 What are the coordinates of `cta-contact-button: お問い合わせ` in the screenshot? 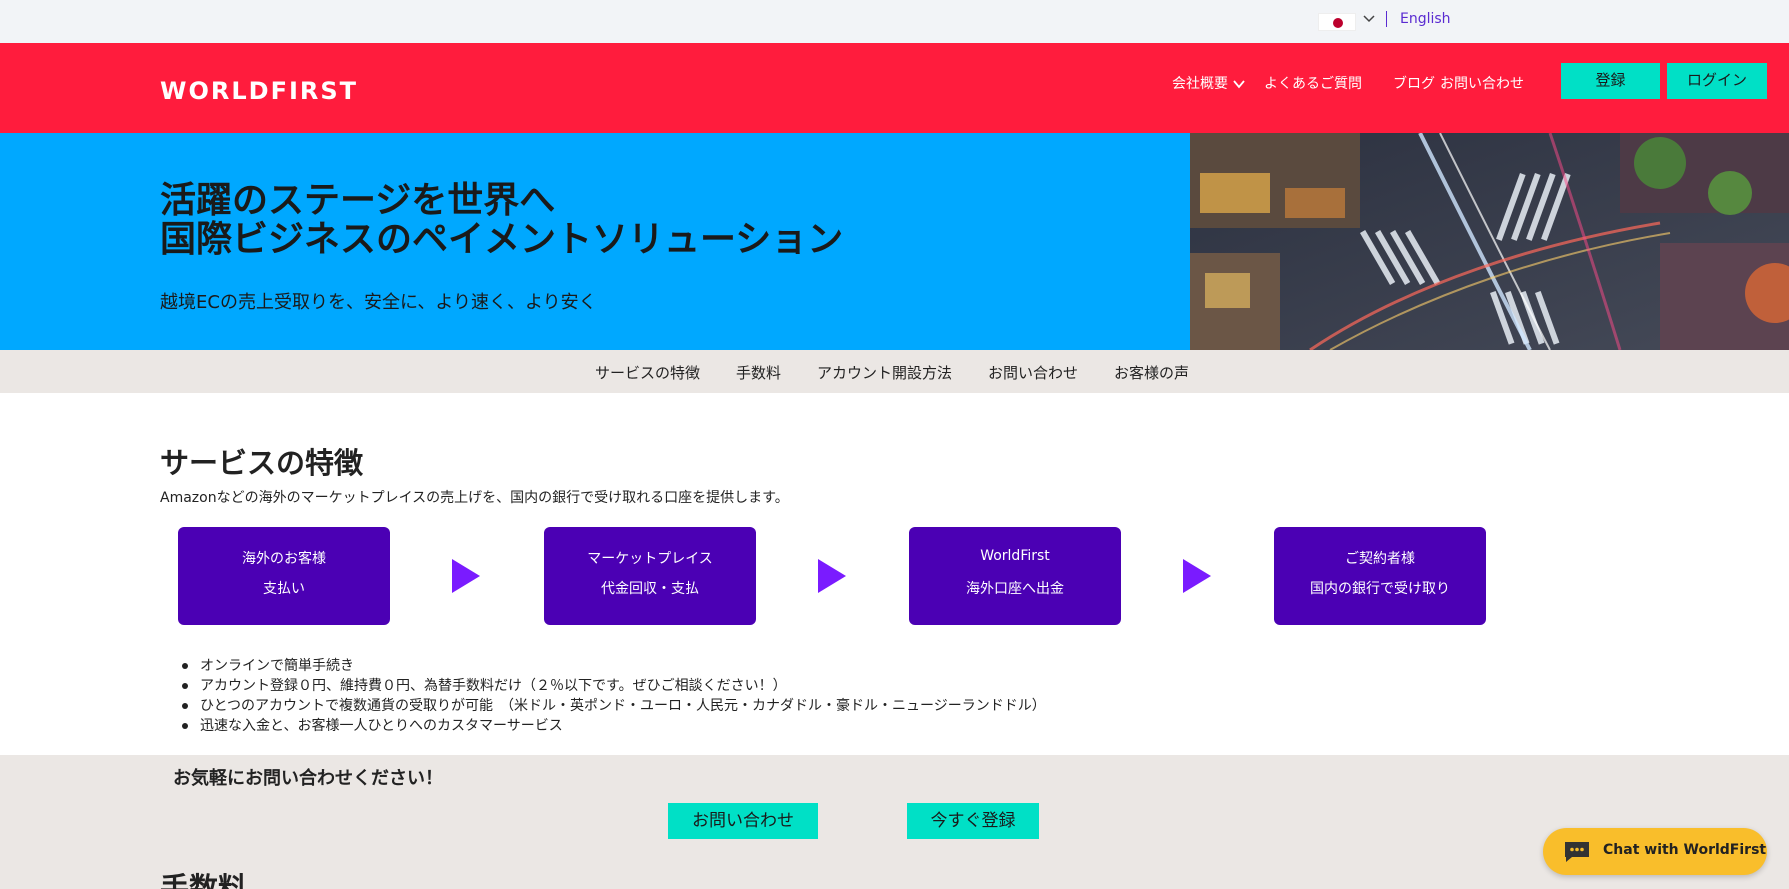 It's located at (743, 821).